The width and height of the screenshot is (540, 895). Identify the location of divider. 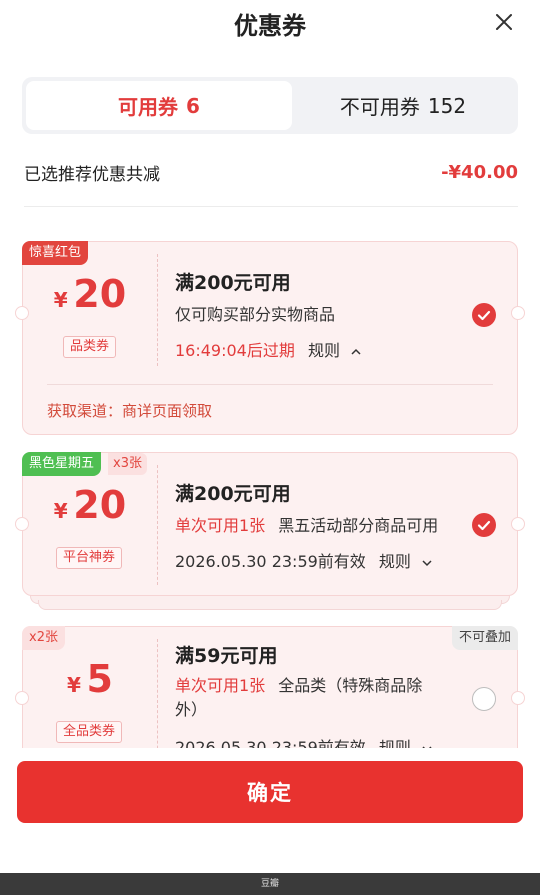
(271, 206).